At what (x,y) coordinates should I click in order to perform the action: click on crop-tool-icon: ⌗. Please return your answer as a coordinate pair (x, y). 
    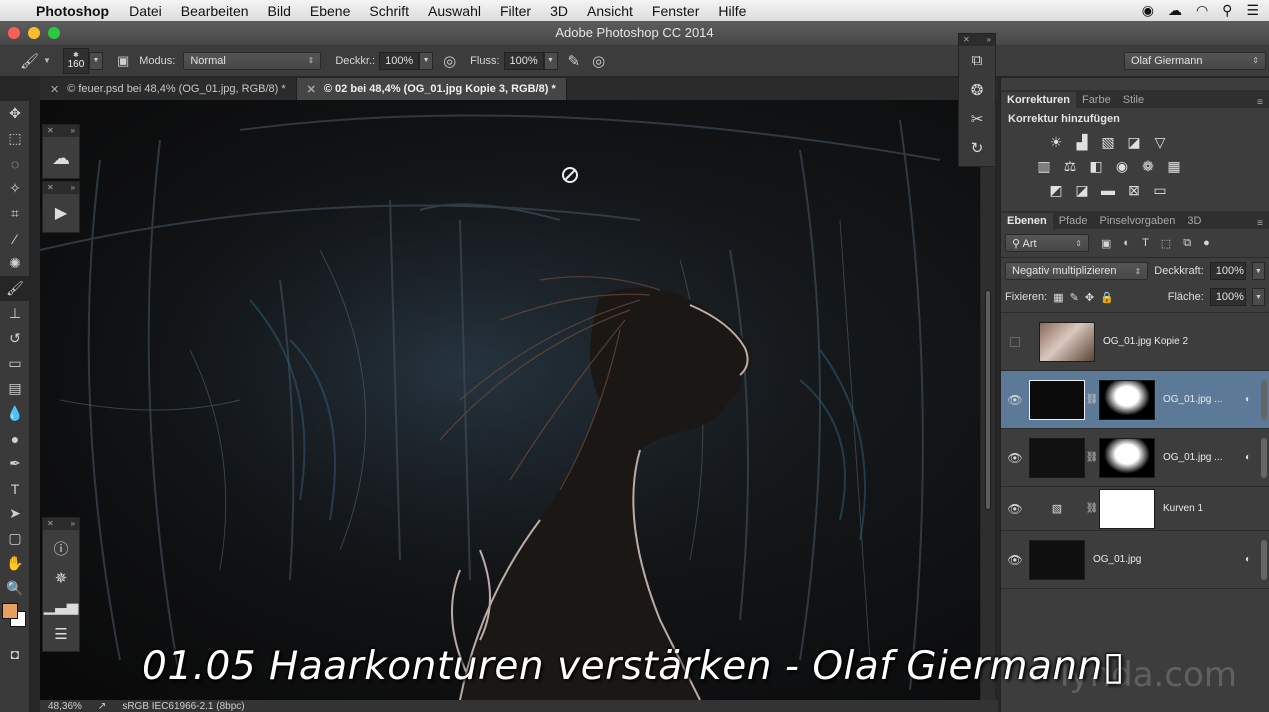
    Looking at the image, I should click on (15, 213).